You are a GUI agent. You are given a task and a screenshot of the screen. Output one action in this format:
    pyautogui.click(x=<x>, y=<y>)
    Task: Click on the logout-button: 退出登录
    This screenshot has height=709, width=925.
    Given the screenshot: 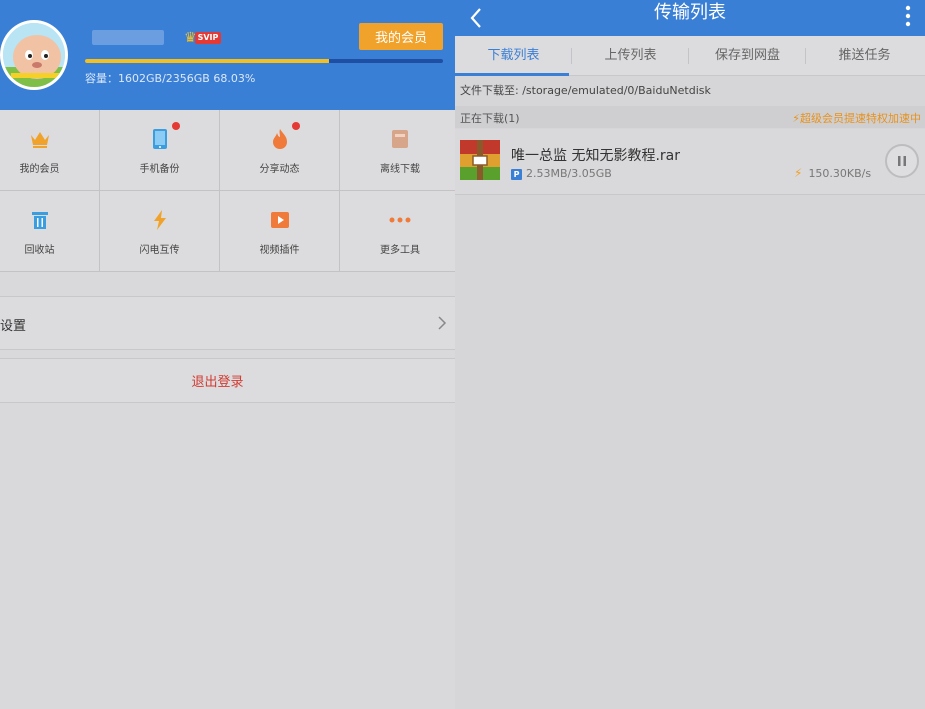 What is the action you would take?
    pyautogui.click(x=217, y=380)
    